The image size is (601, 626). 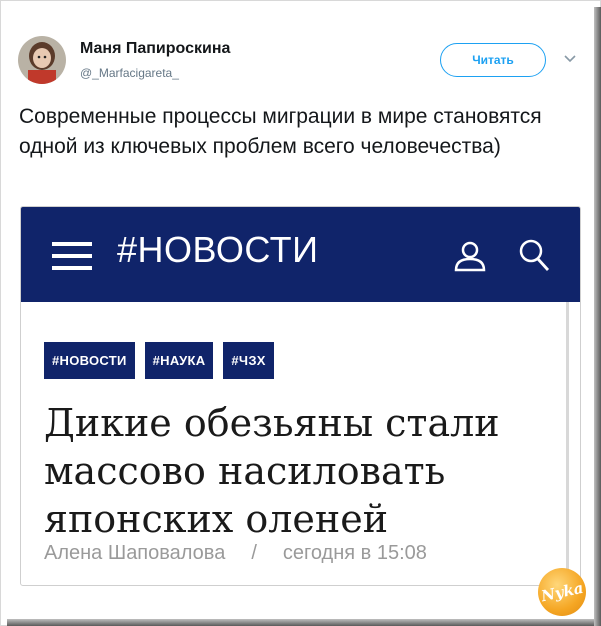 I want to click on hamburger-icon, so click(x=72, y=256).